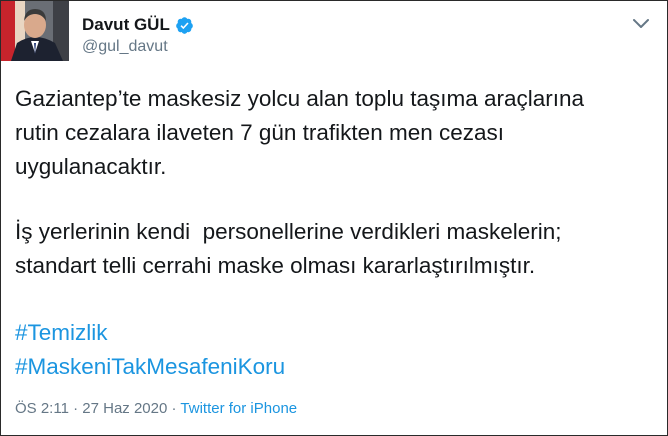 This screenshot has width=668, height=436. Describe the element at coordinates (124, 408) in the screenshot. I see `tweet-date: 27 Haz 2020` at that location.